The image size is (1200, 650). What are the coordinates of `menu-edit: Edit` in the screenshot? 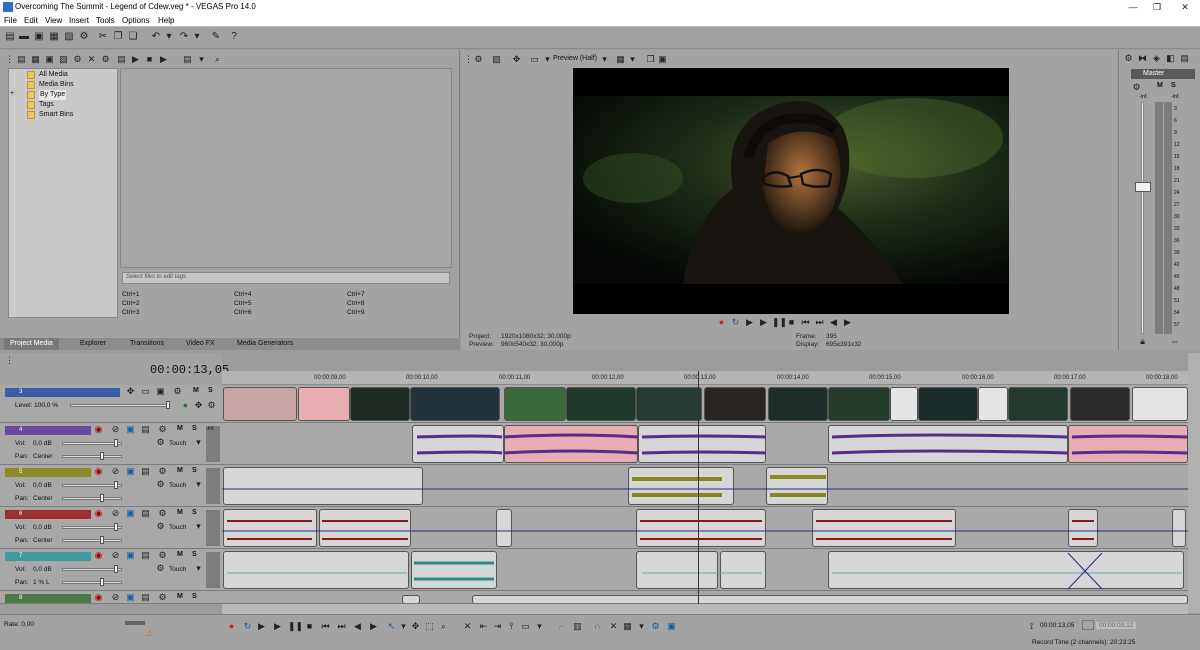 It's located at (31, 20).